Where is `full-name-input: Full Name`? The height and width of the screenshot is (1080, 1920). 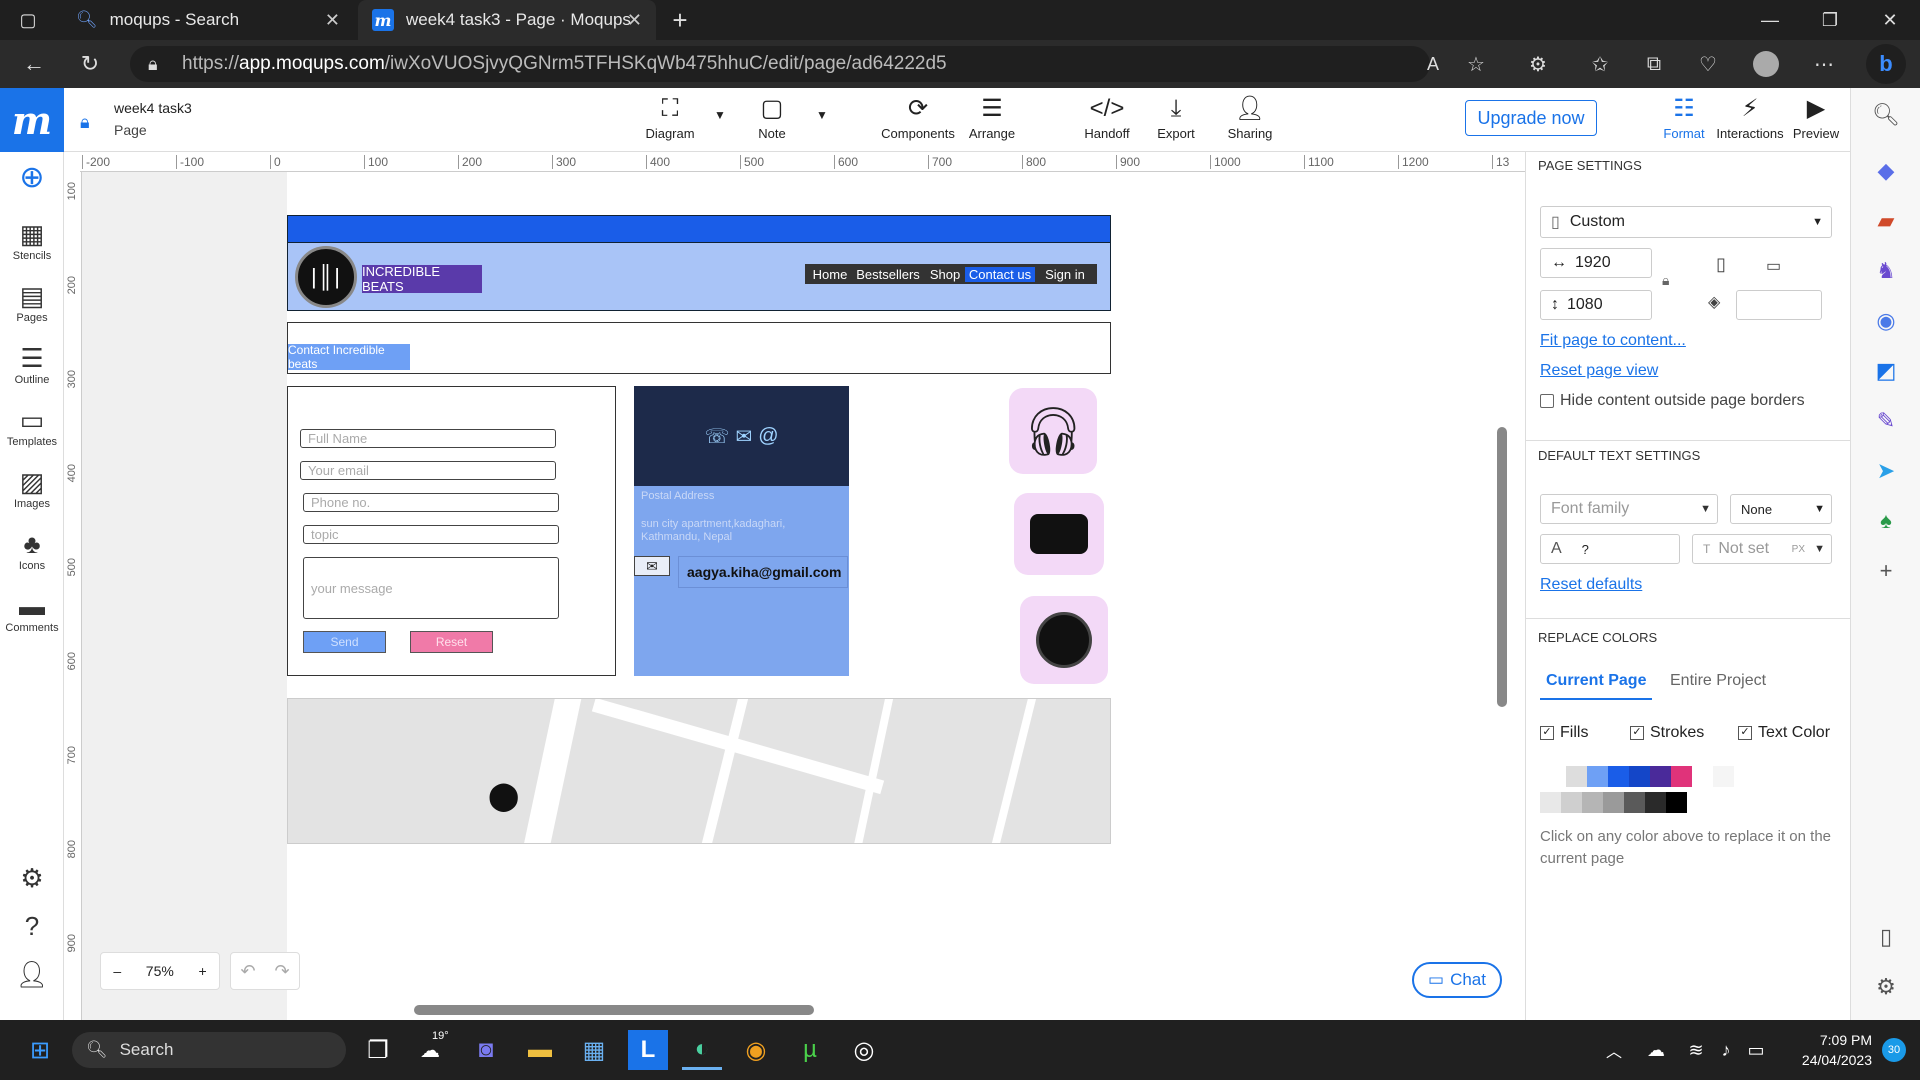
full-name-input: Full Name is located at coordinates (428, 438).